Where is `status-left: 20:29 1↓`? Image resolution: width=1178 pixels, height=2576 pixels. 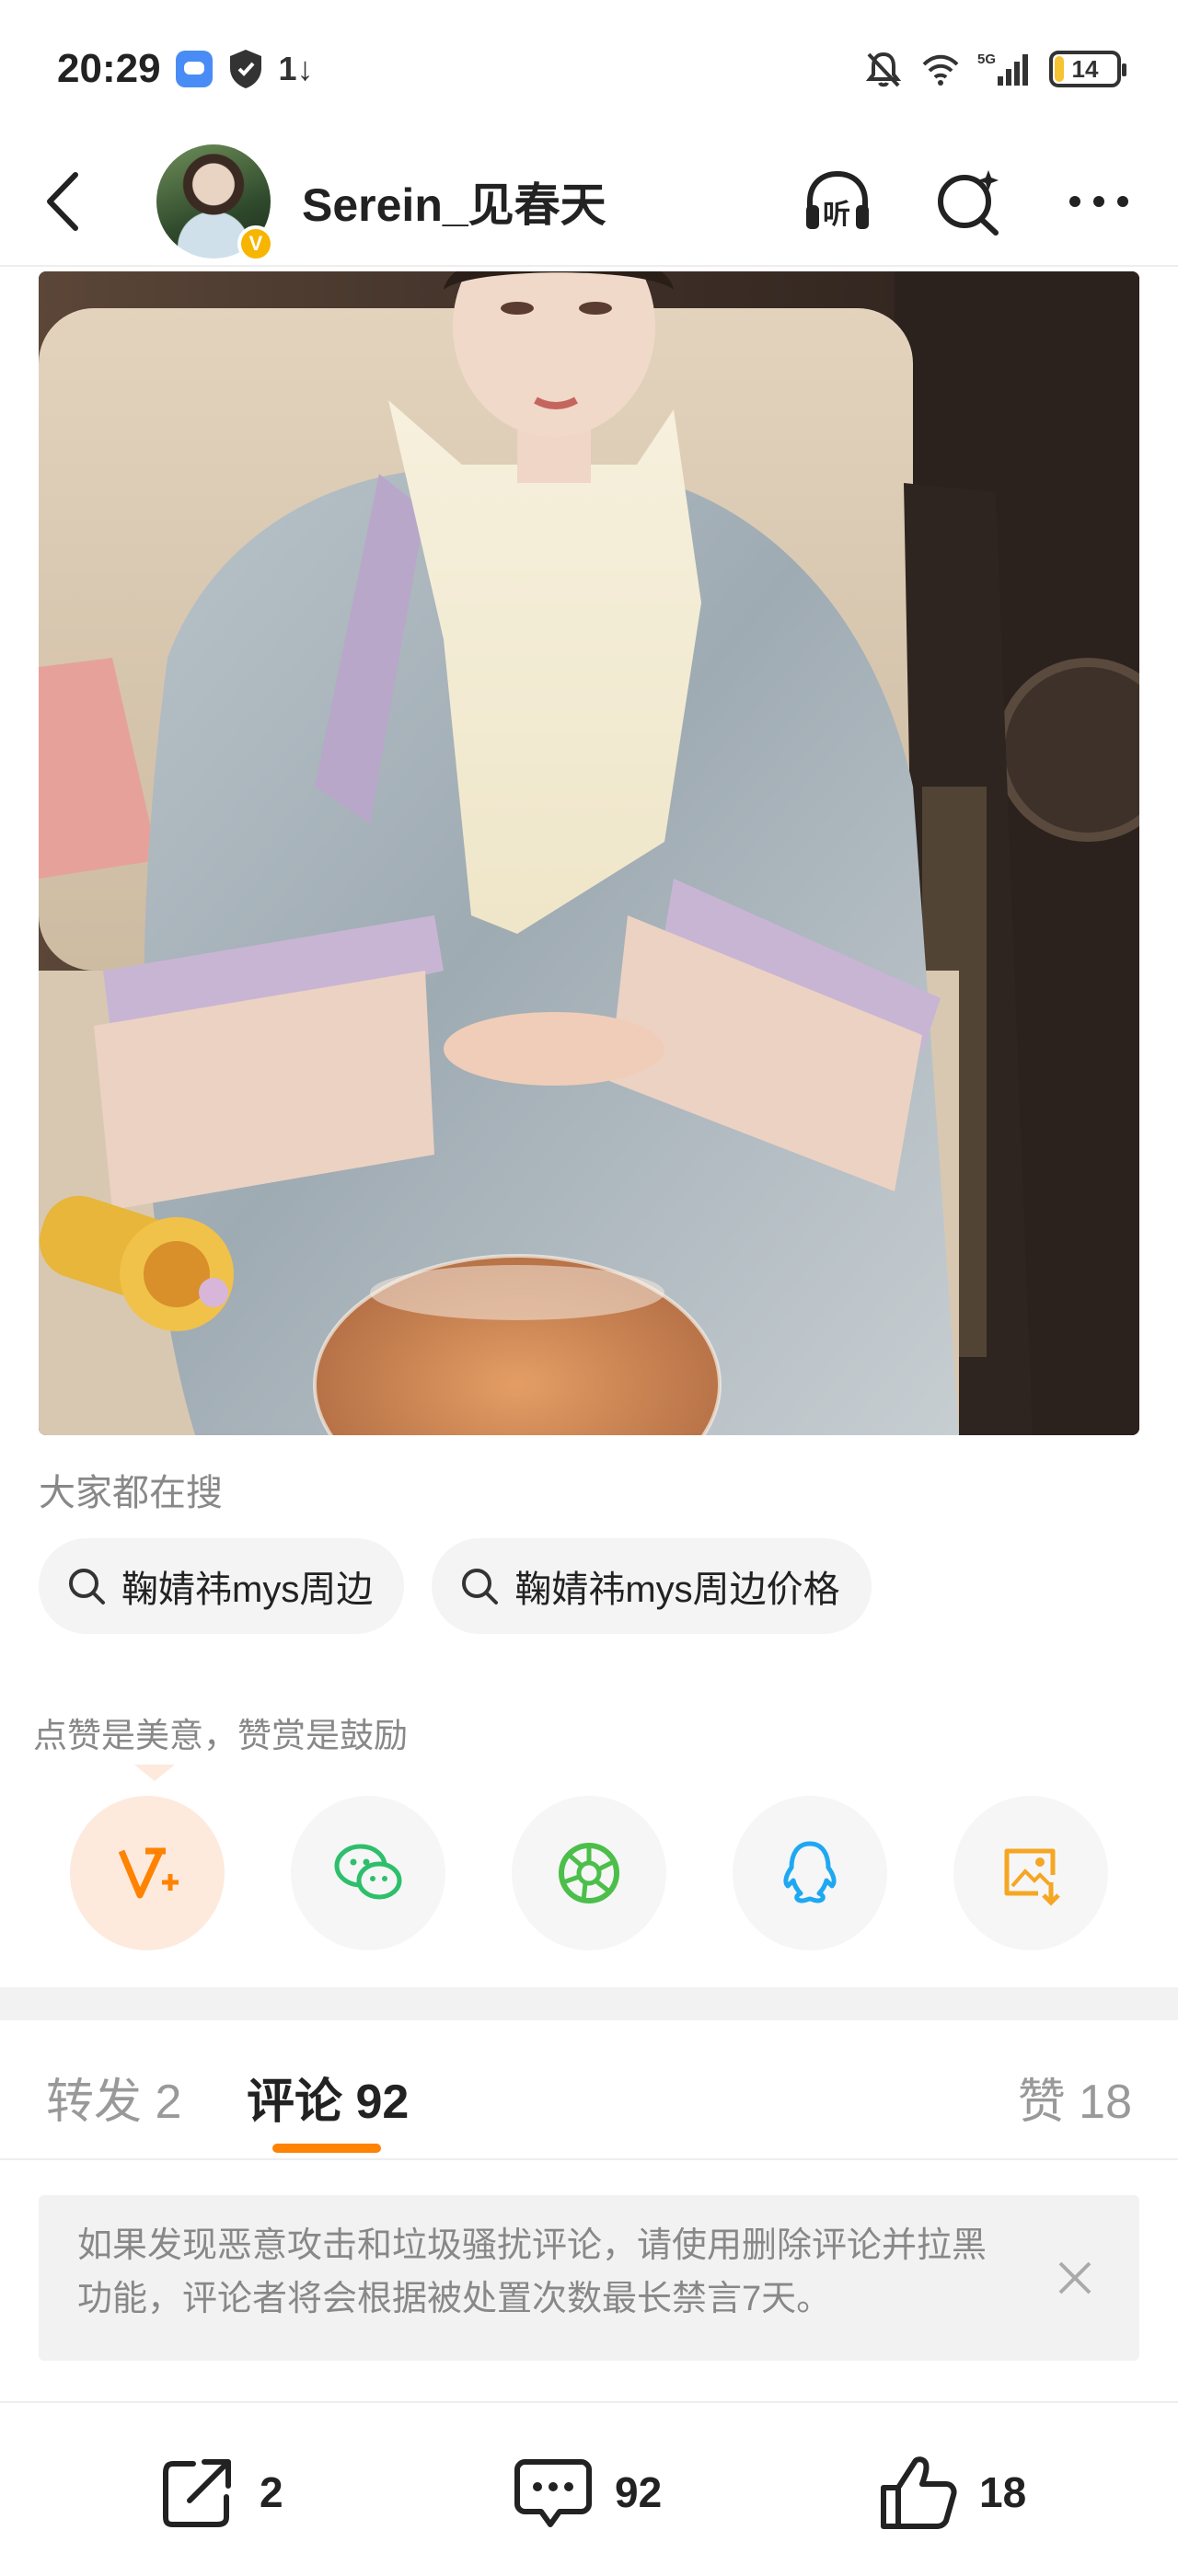 status-left: 20:29 1↓ is located at coordinates (185, 69).